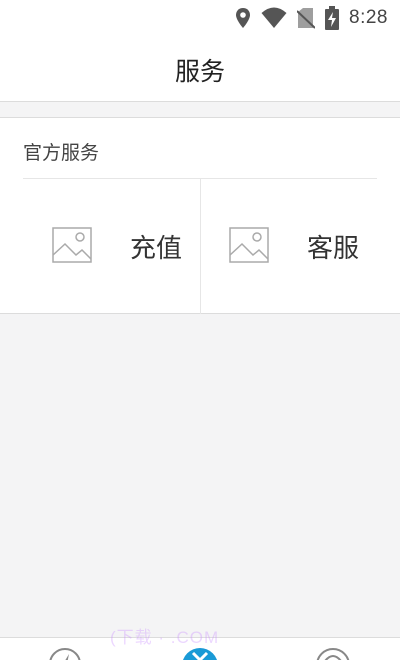 The height and width of the screenshot is (660, 400). Describe the element at coordinates (65, 653) in the screenshot. I see `compass-icon` at that location.